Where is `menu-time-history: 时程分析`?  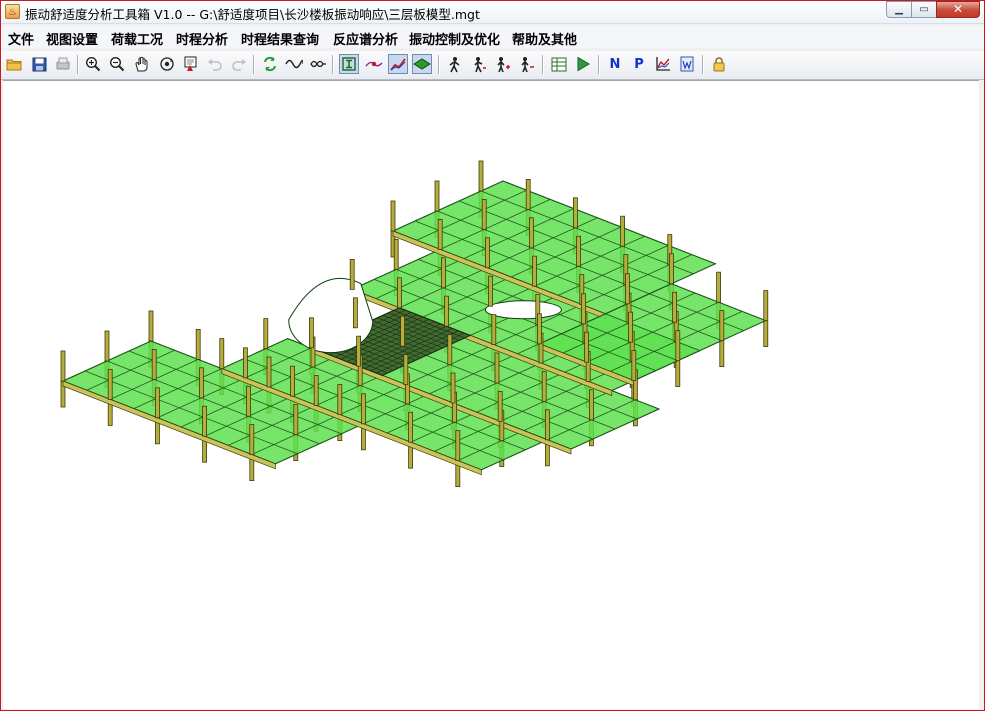 menu-time-history: 时程分析 is located at coordinates (202, 38).